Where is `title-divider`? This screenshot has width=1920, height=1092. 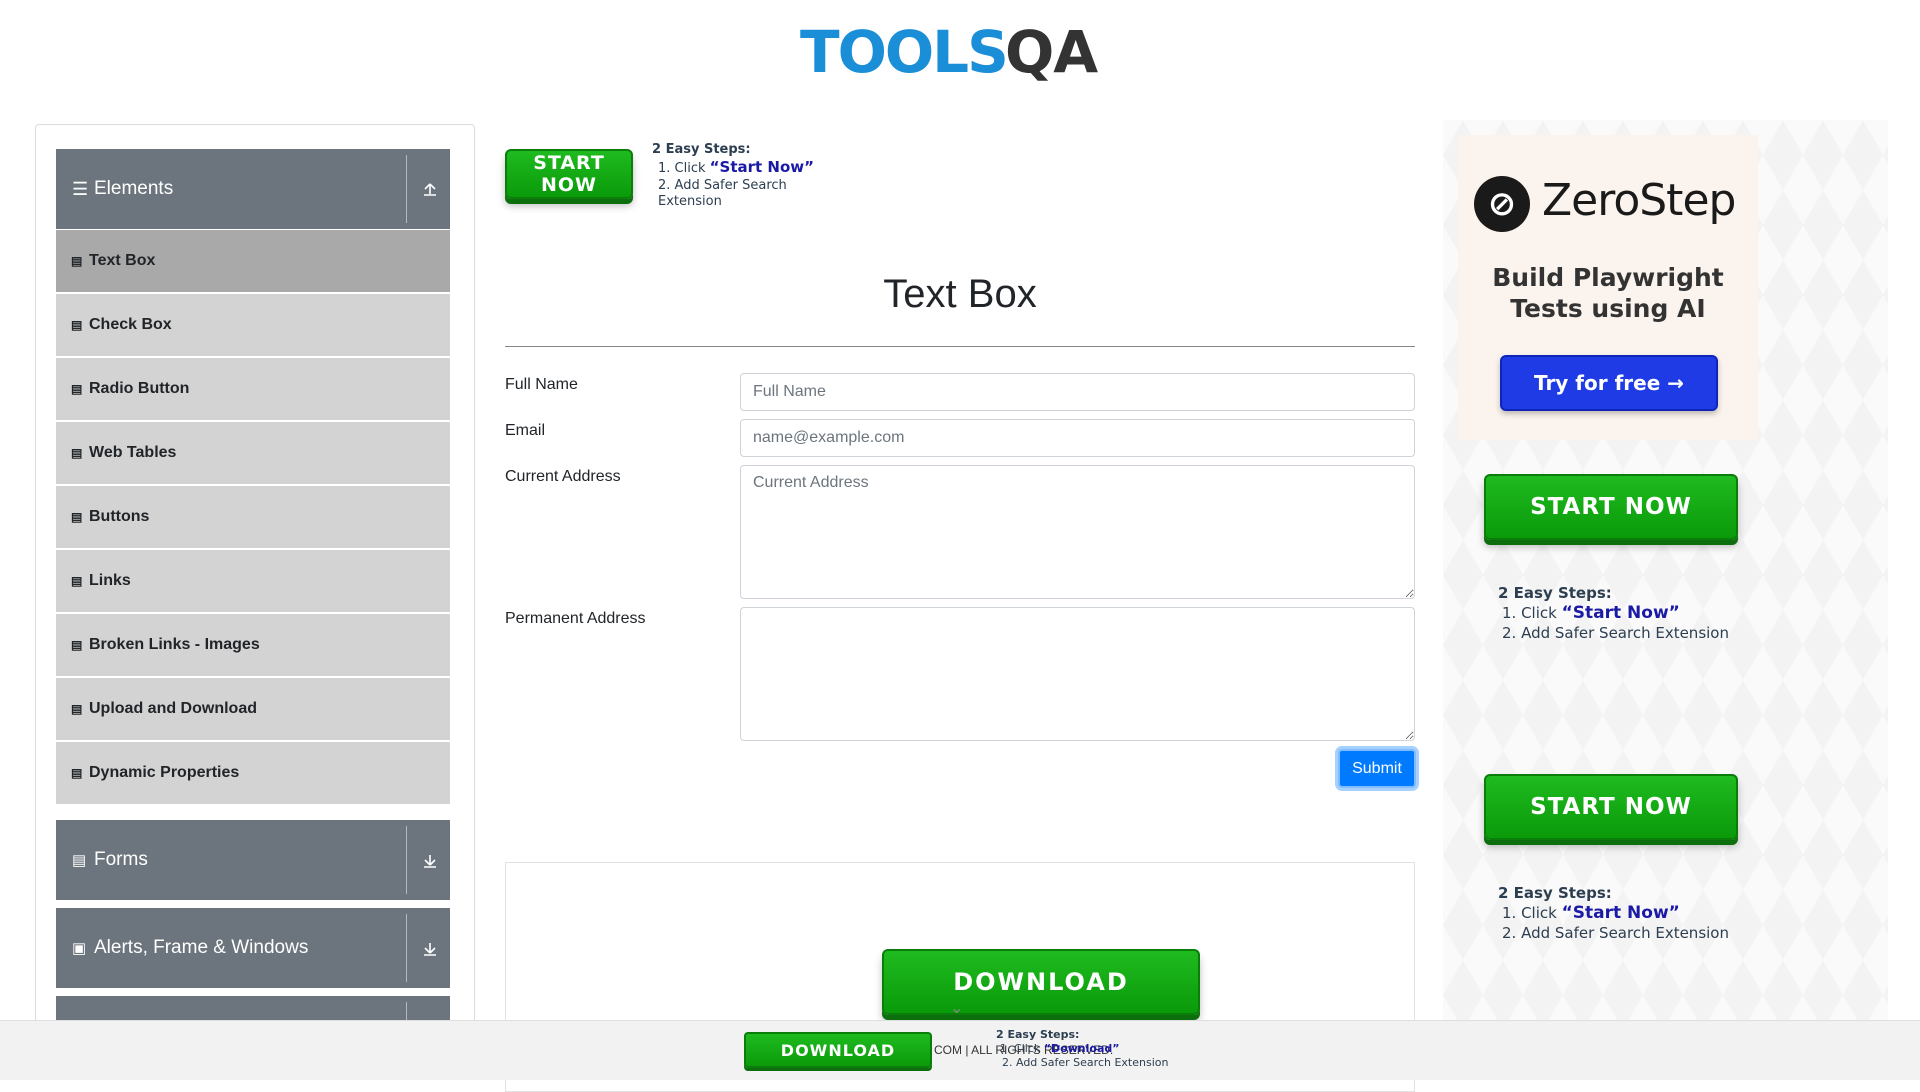 title-divider is located at coordinates (960, 346).